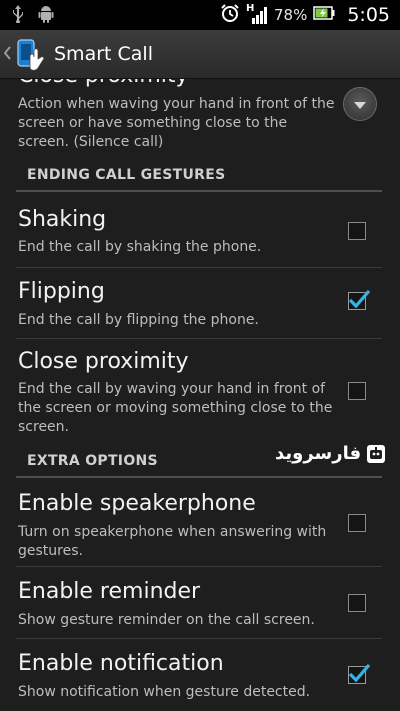 The image size is (400, 711). Describe the element at coordinates (103, 54) in the screenshot. I see `app-title: Smart Call` at that location.